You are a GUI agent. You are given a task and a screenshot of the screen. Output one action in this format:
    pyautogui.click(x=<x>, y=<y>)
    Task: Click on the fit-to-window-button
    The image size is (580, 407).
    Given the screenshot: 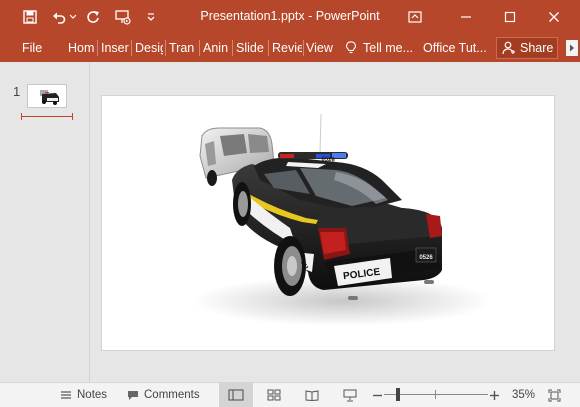 What is the action you would take?
    pyautogui.click(x=554, y=395)
    